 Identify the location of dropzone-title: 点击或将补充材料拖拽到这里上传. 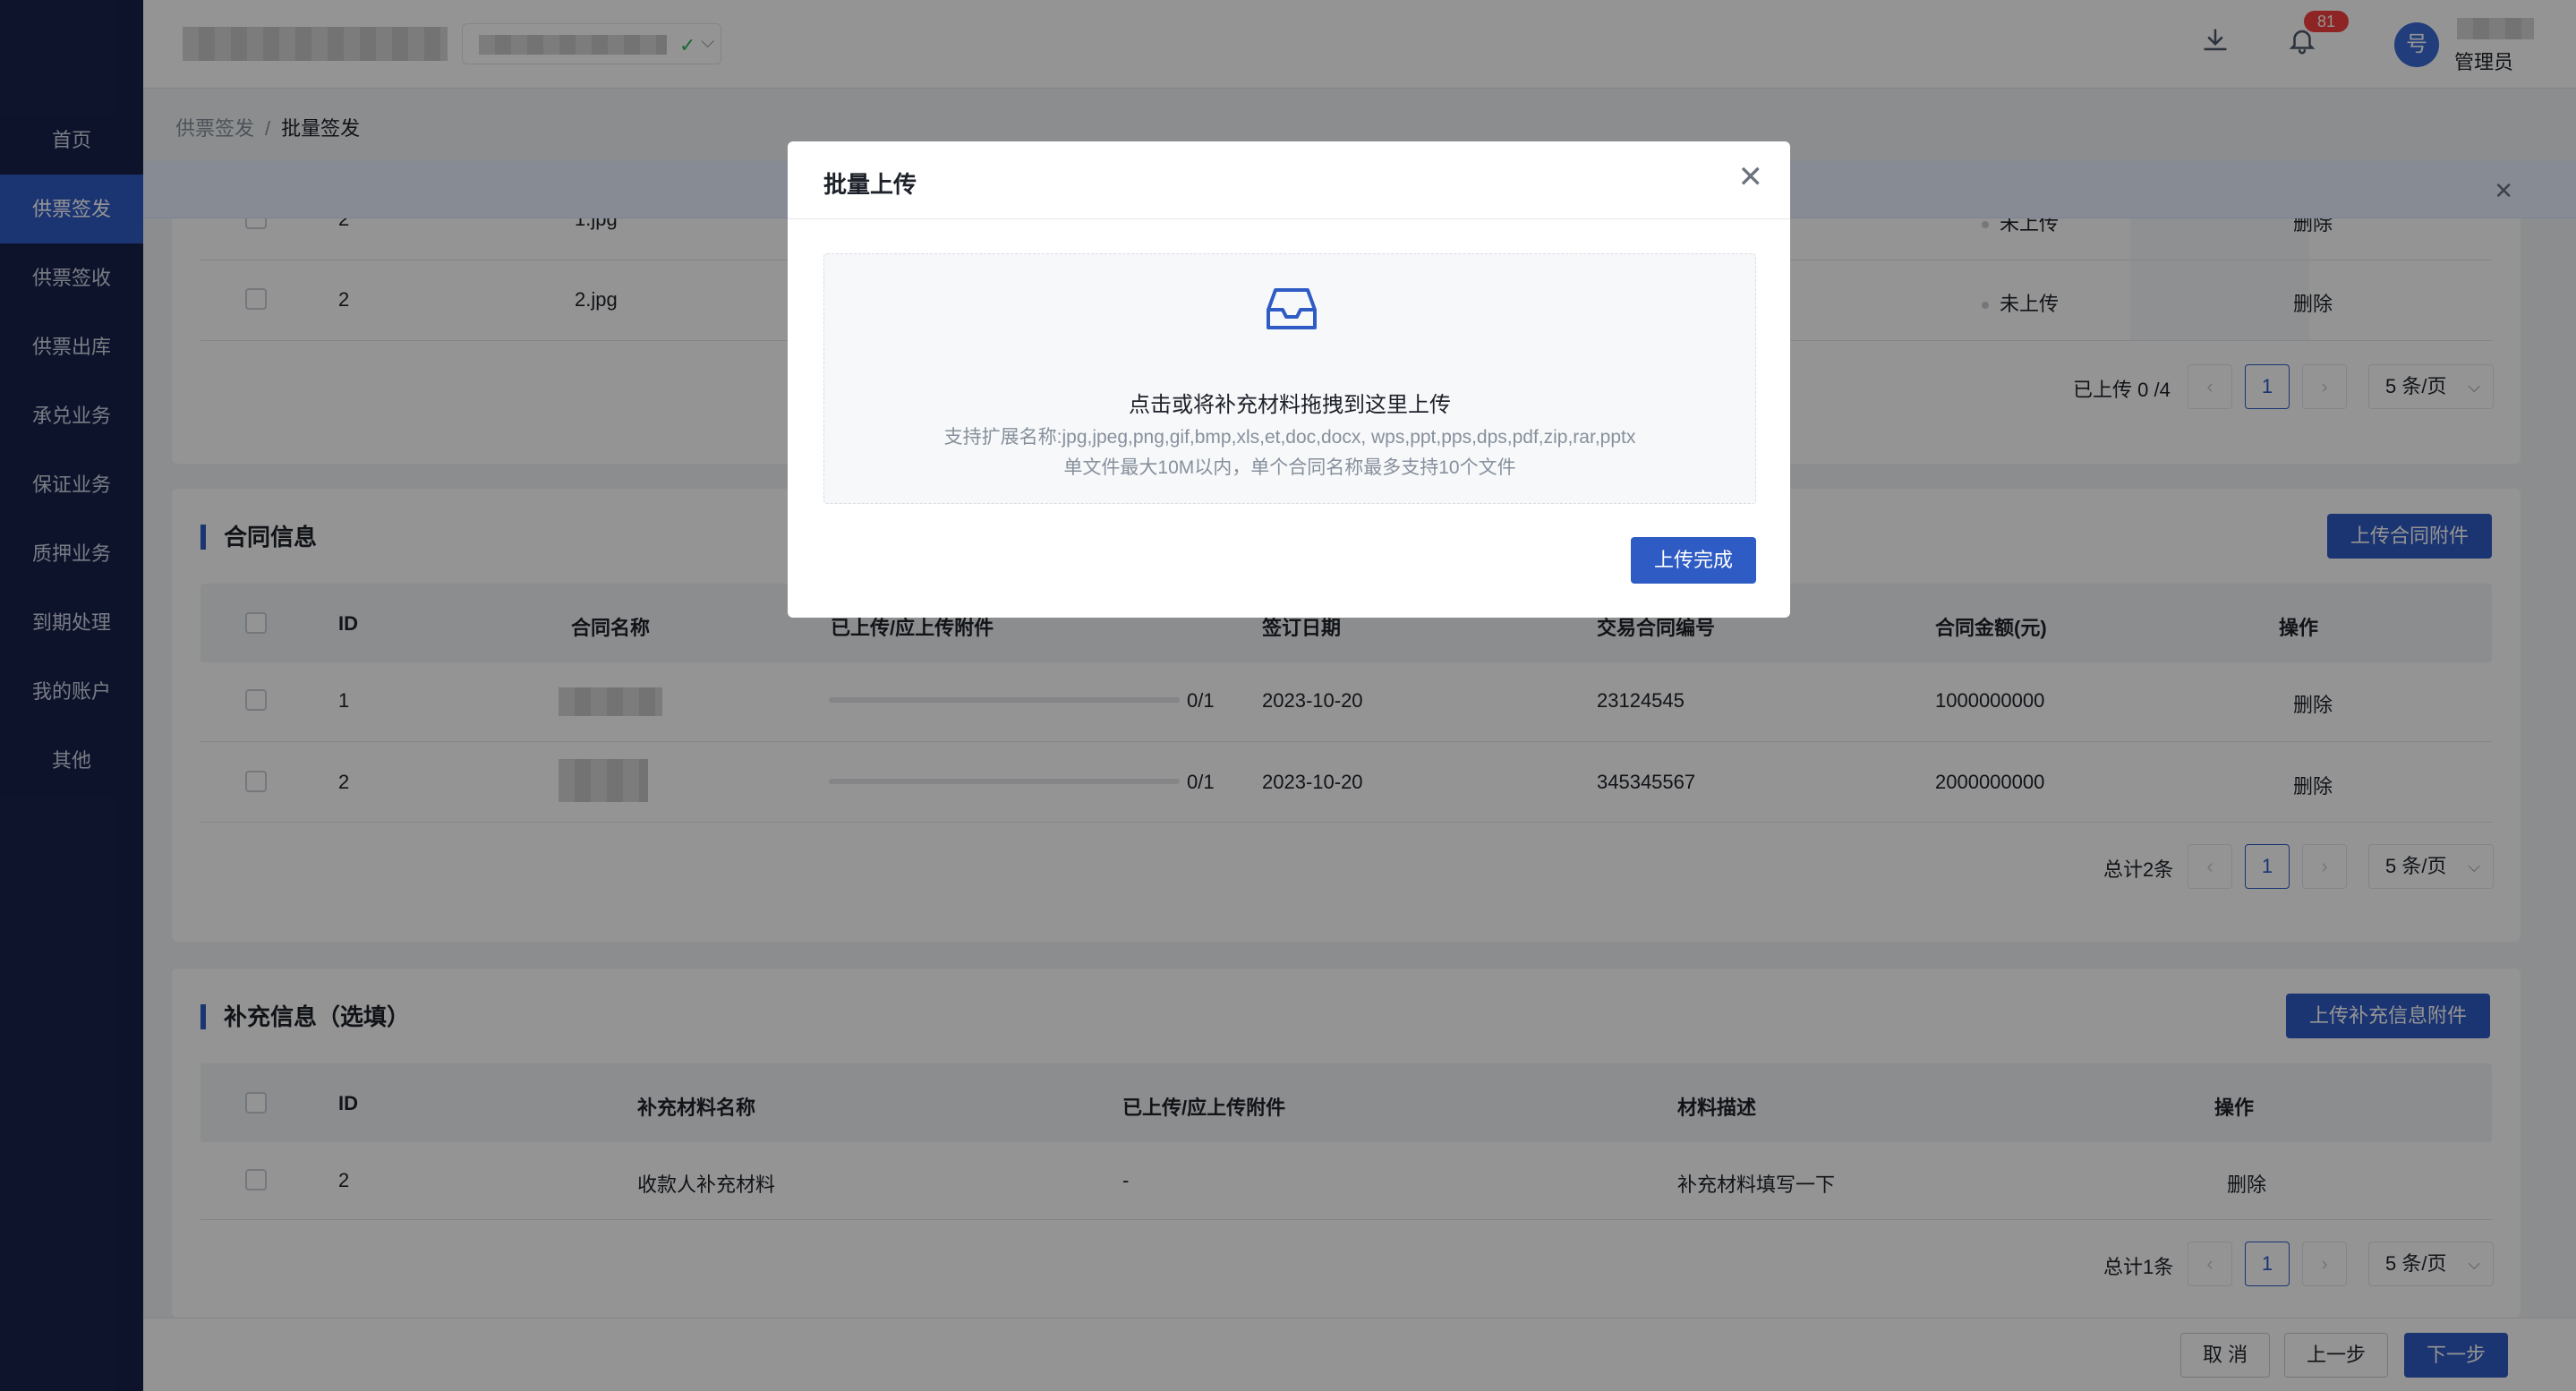
(1290, 405).